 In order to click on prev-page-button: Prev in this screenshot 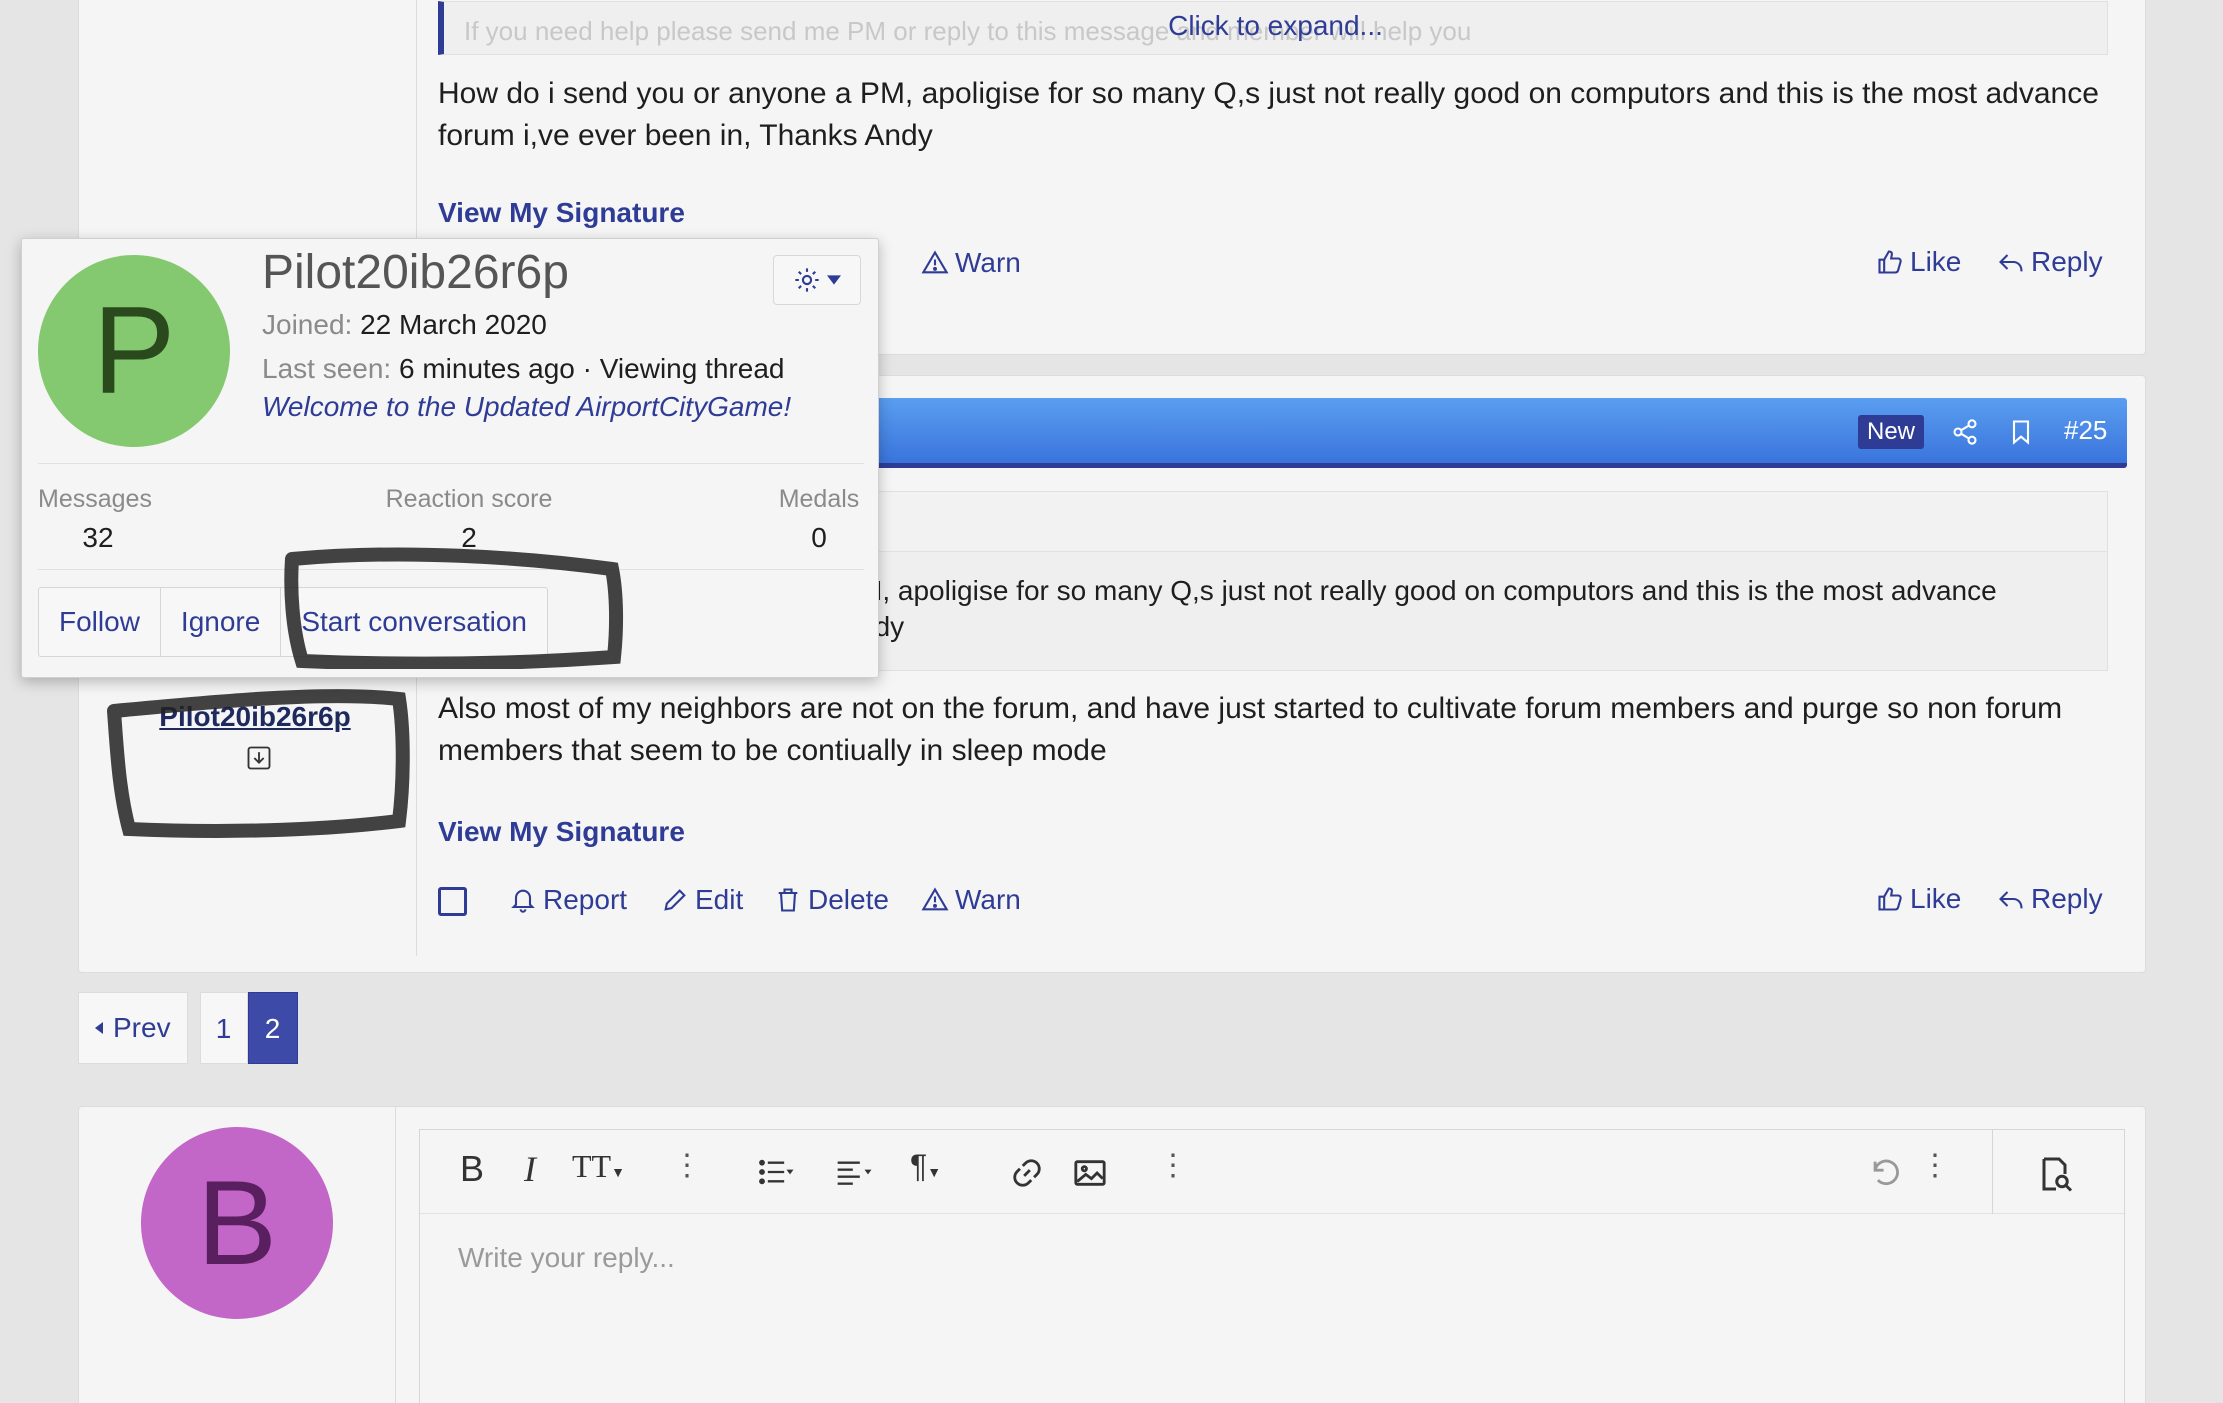, I will do `click(133, 1028)`.